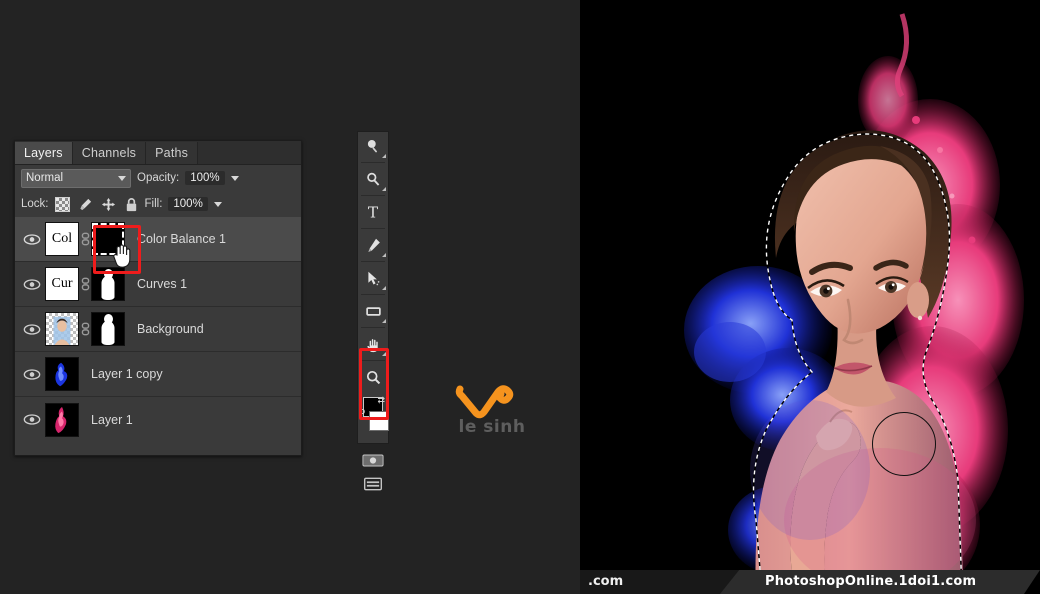 This screenshot has height=594, width=1040. I want to click on bottom-bar-left-text: .com, so click(606, 581).